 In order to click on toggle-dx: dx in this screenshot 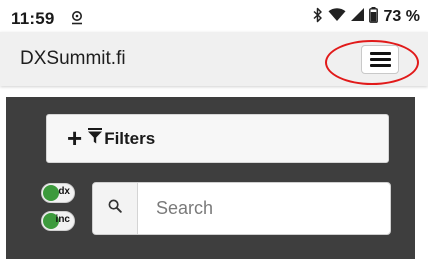, I will do `click(58, 193)`.